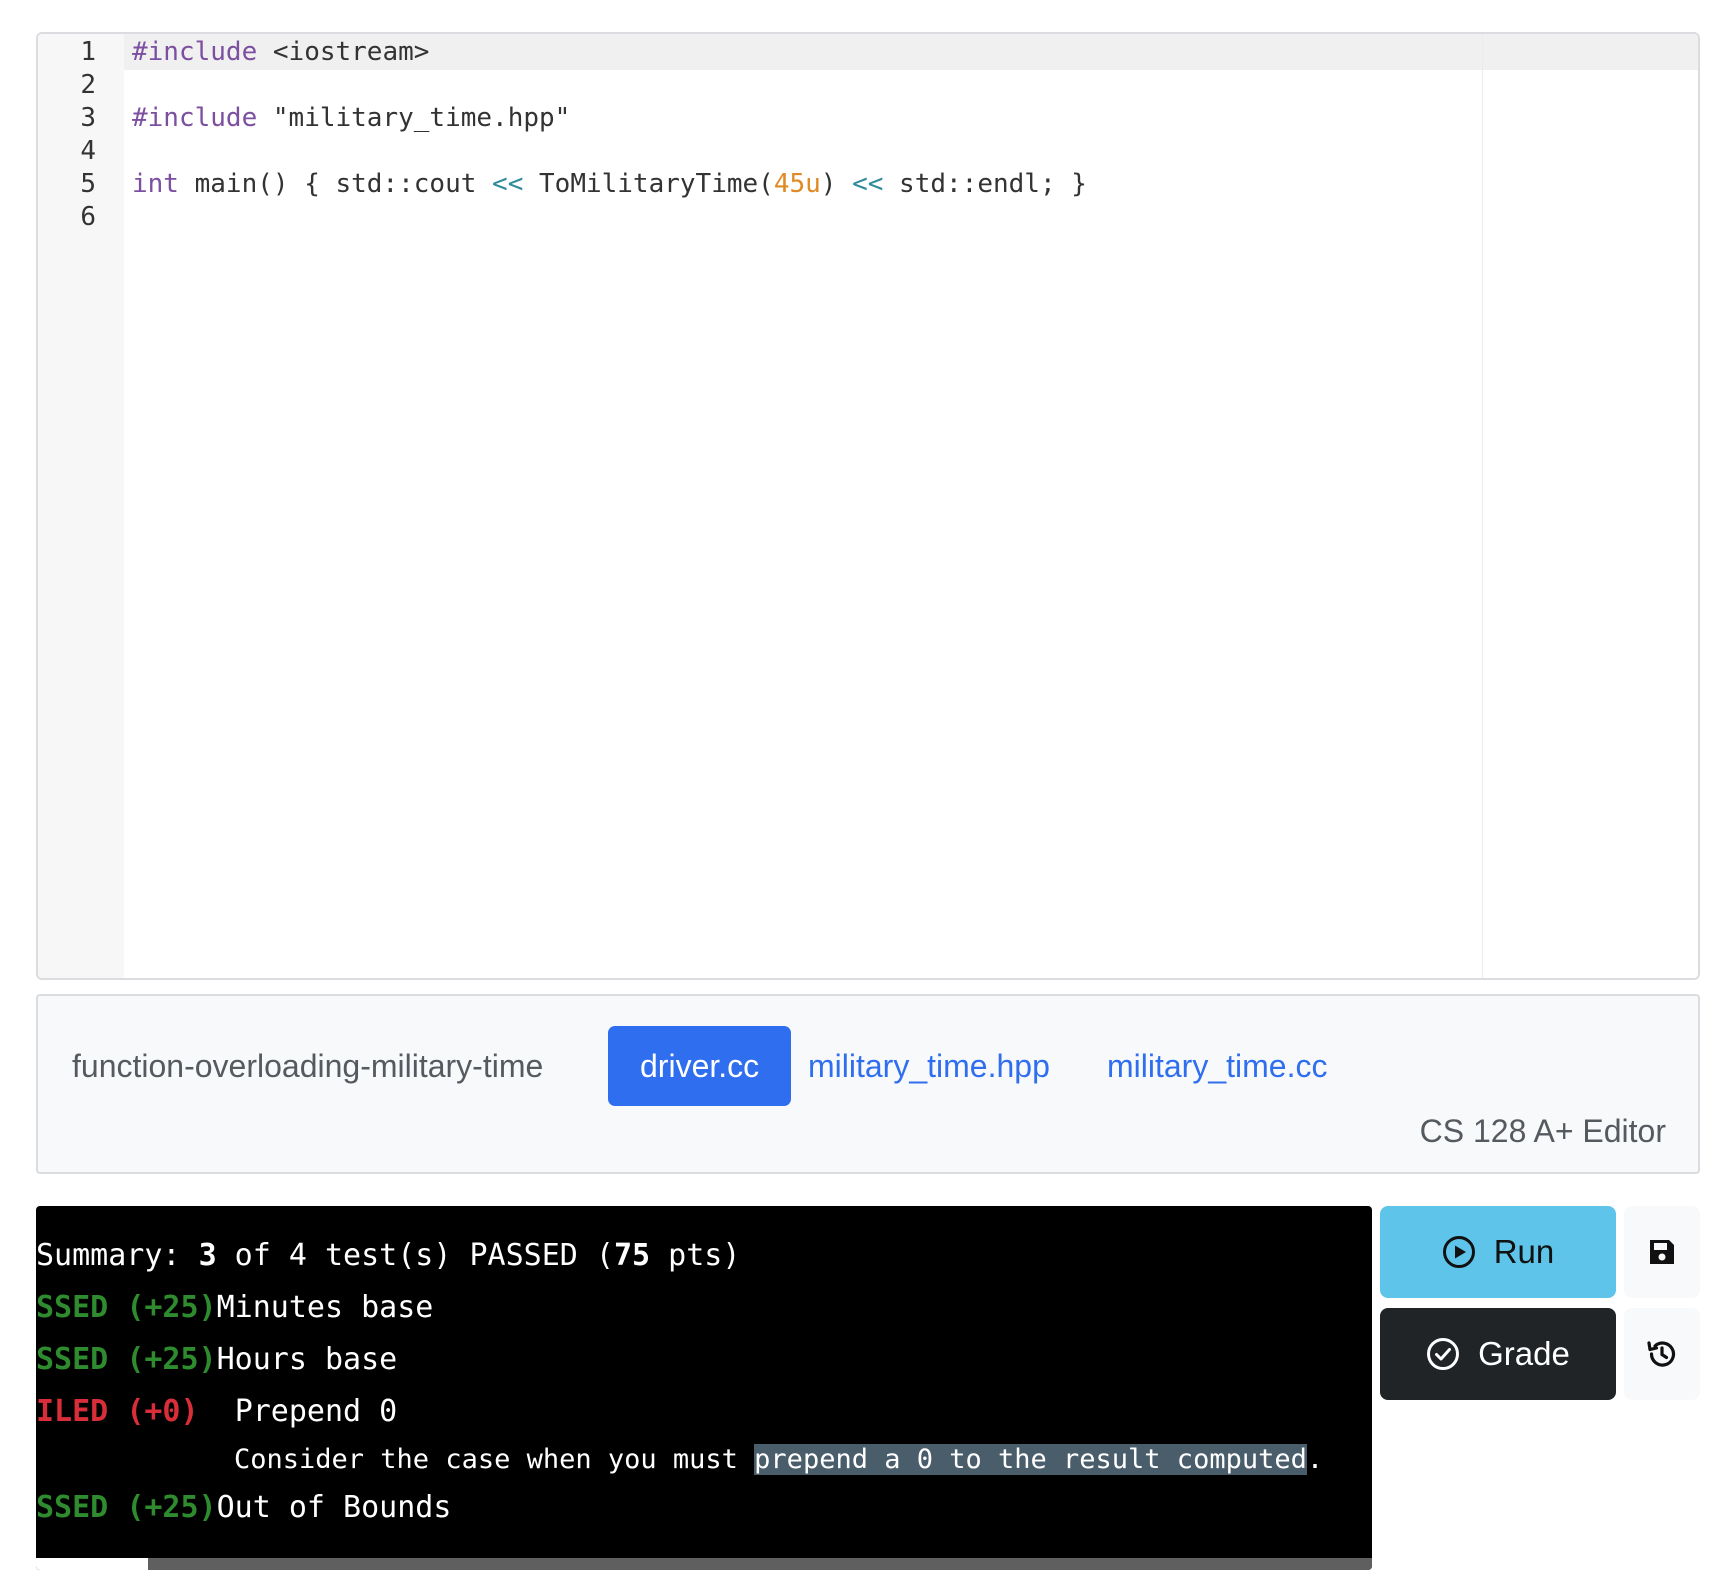  I want to click on test-summary: Summary: 3 of 4 test(s) PASSED (75 pts), so click(388, 1256).